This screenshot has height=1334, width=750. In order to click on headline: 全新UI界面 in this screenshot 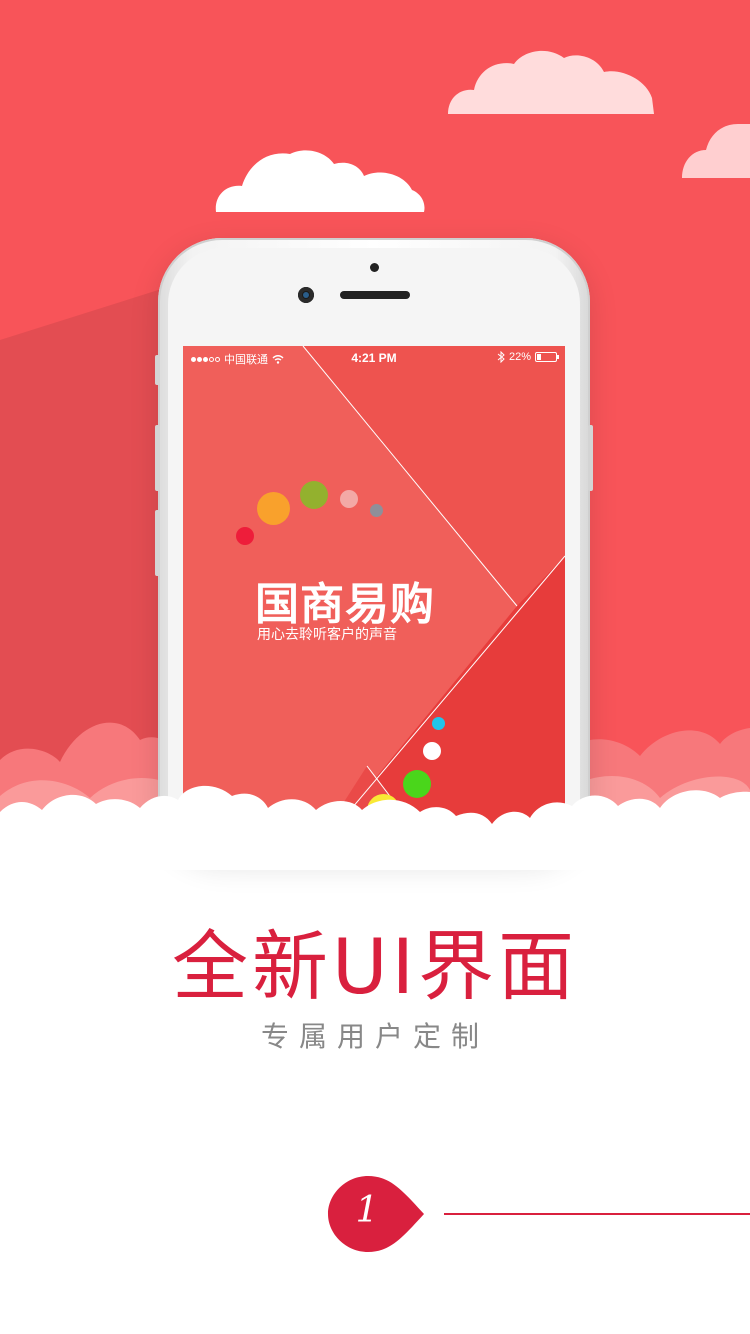, I will do `click(375, 966)`.